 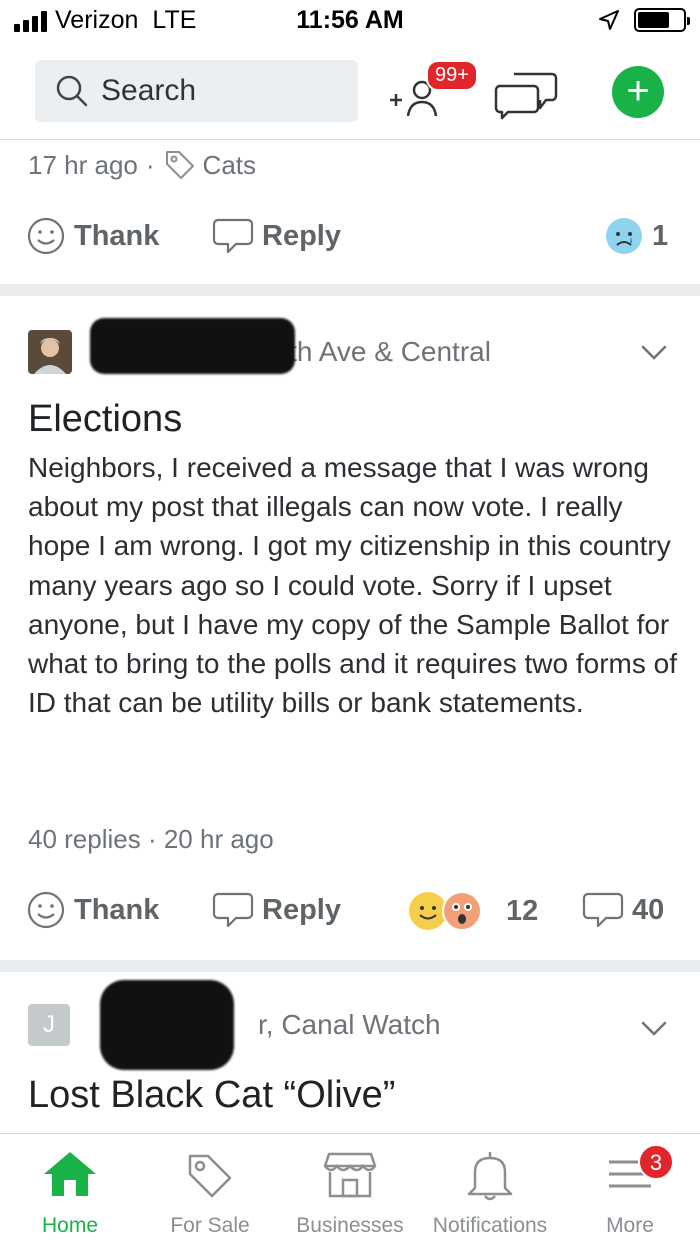 I want to click on tab-more: 3 More, so click(x=630, y=1187).